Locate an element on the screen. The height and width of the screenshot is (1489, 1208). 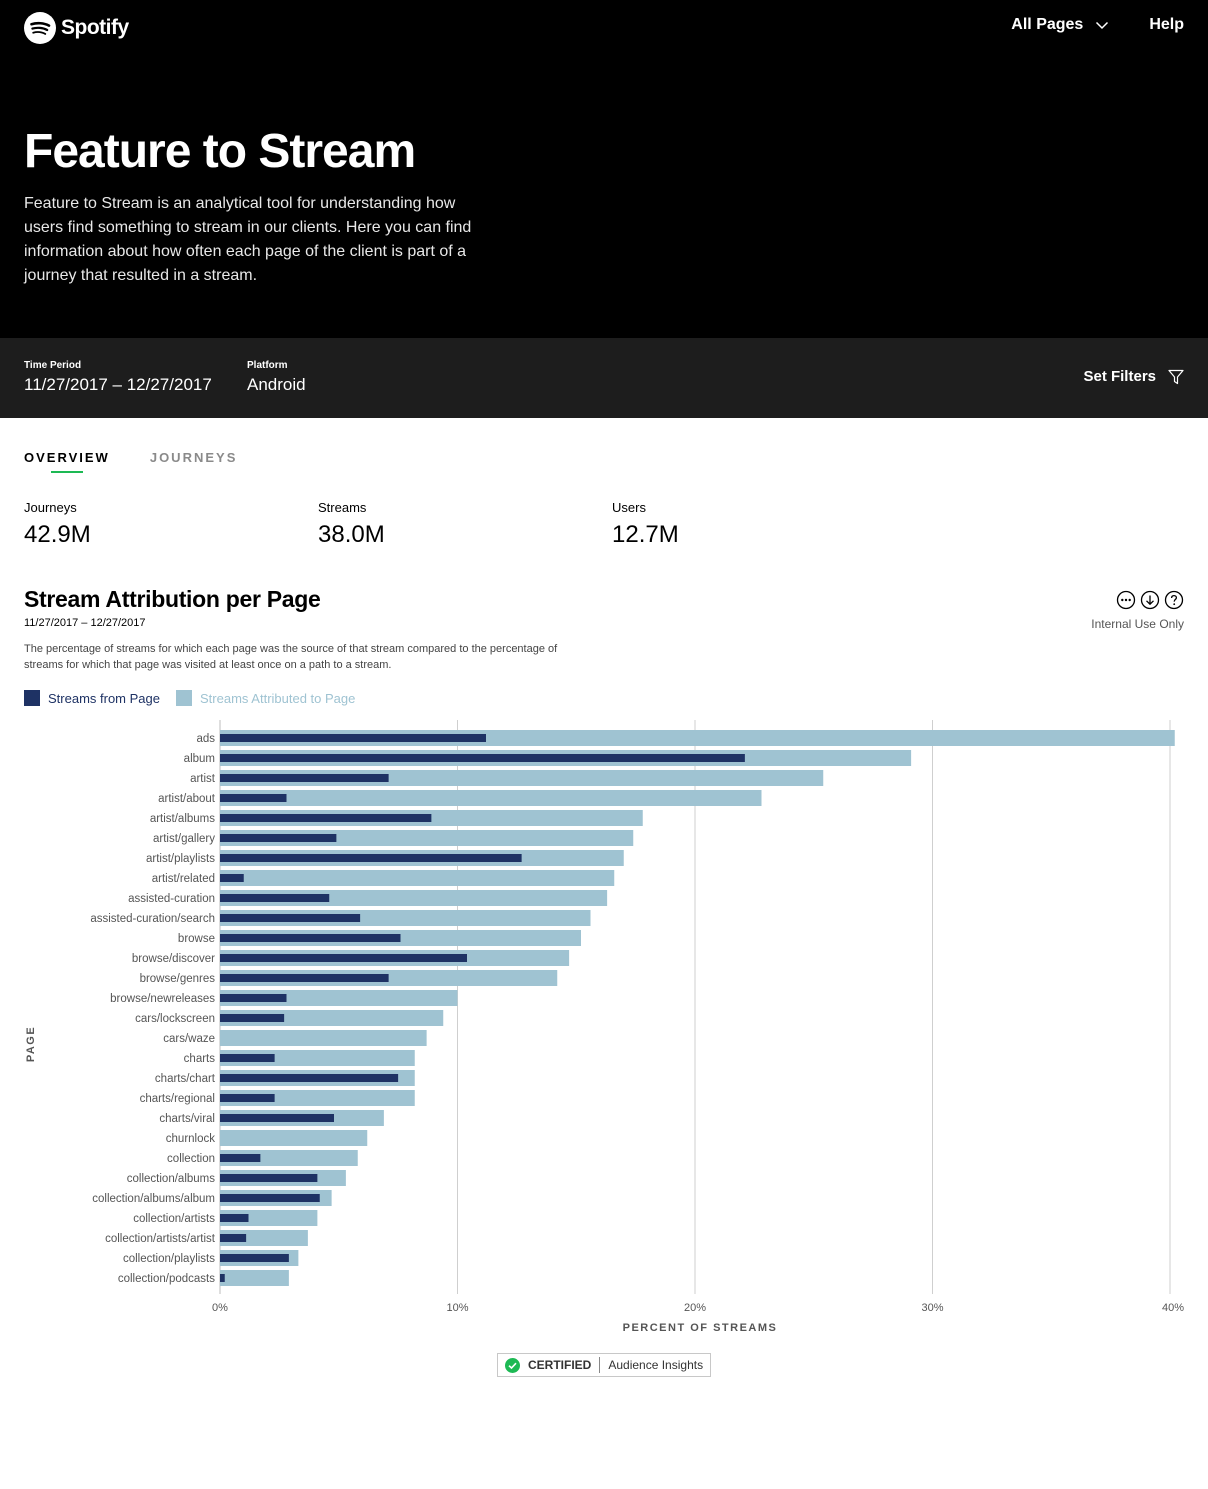
x-tick-label: 0% is located at coordinates (220, 1308).